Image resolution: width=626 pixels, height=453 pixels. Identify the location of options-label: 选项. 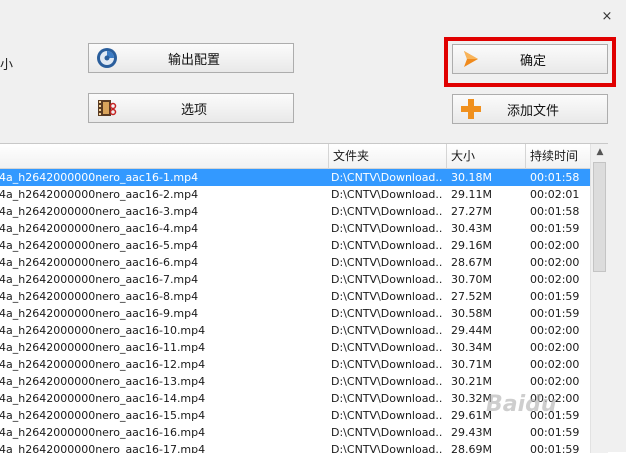
(193, 110).